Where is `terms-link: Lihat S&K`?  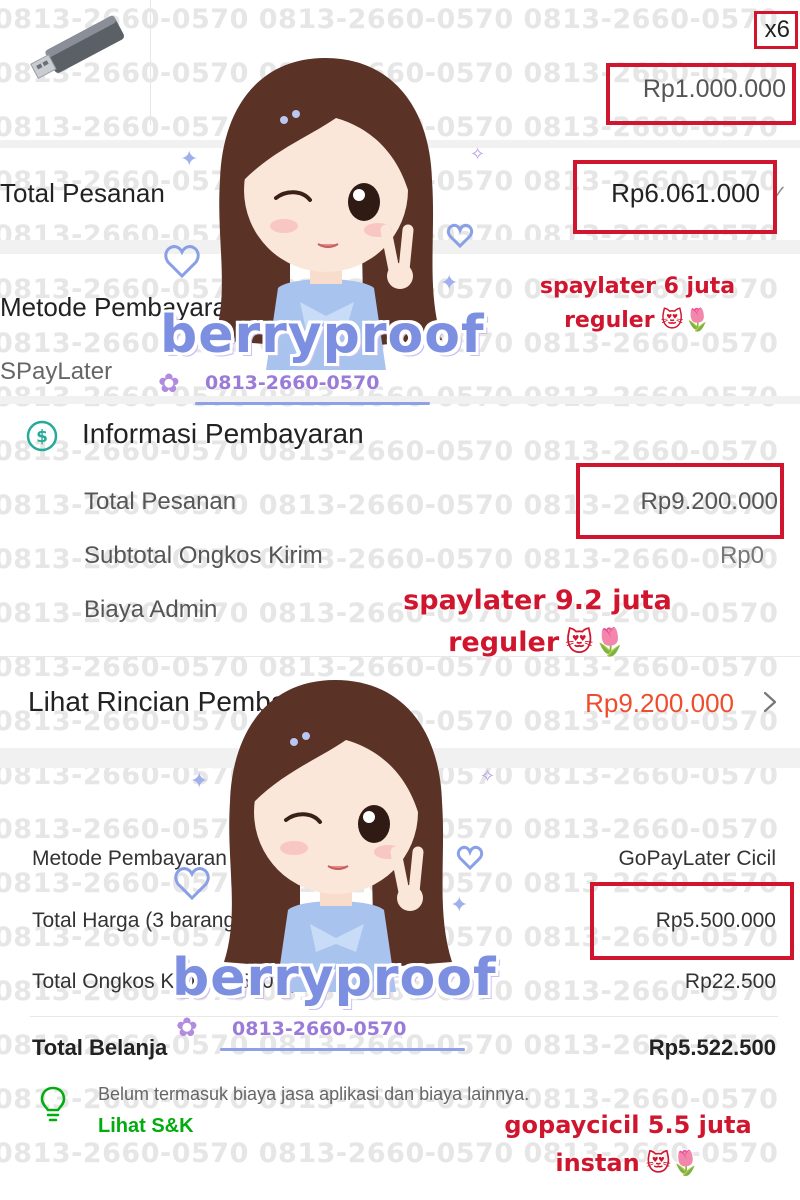 terms-link: Lihat S&K is located at coordinates (146, 1126).